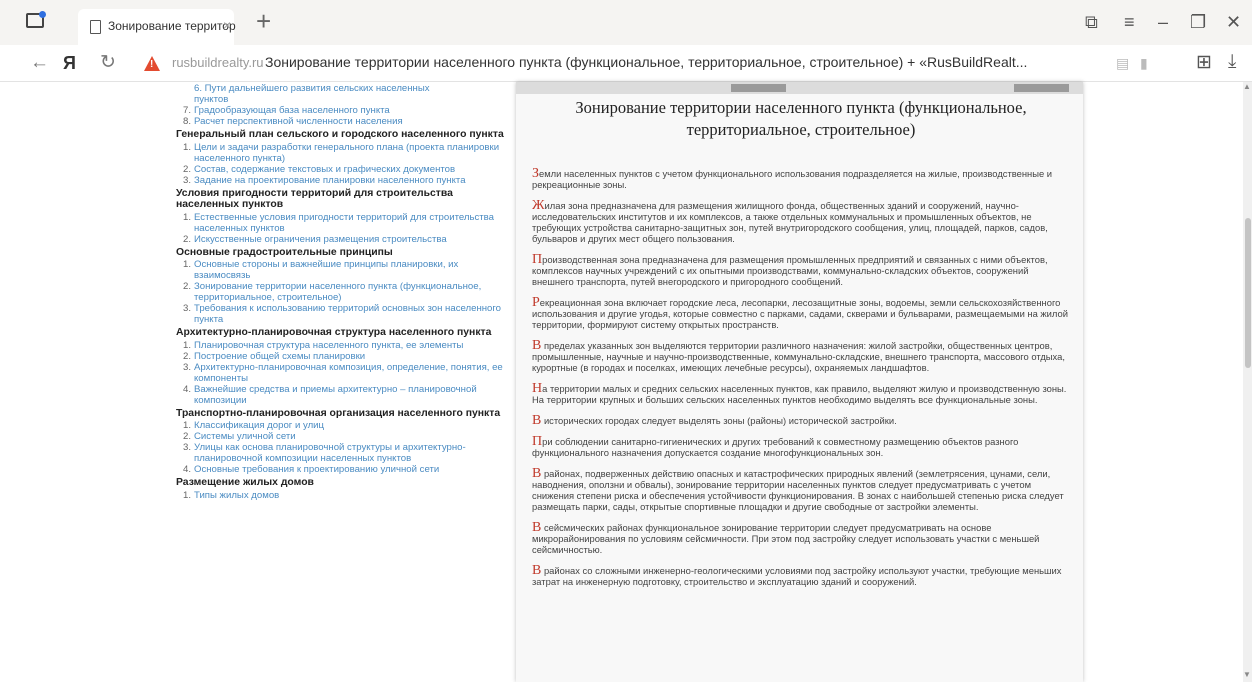 This screenshot has height=682, width=1252. Describe the element at coordinates (172, 26) in the screenshot. I see `tab-title: Зонирование территор` at that location.